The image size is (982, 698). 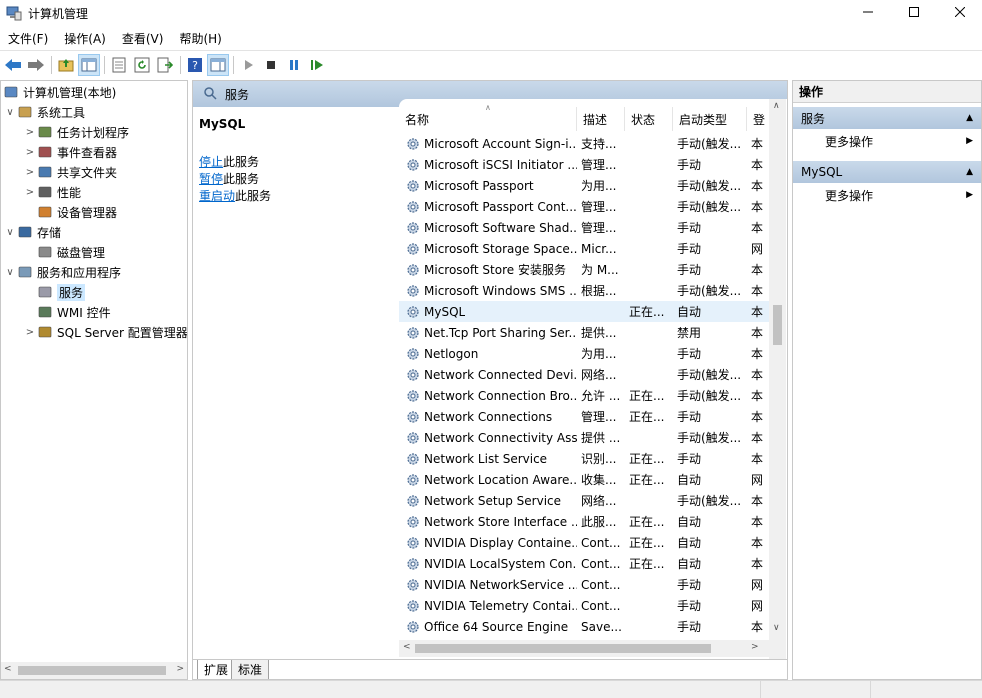 What do you see at coordinates (44, 112) in the screenshot?
I see `tree-item: ∨ 系统工具` at bounding box center [44, 112].